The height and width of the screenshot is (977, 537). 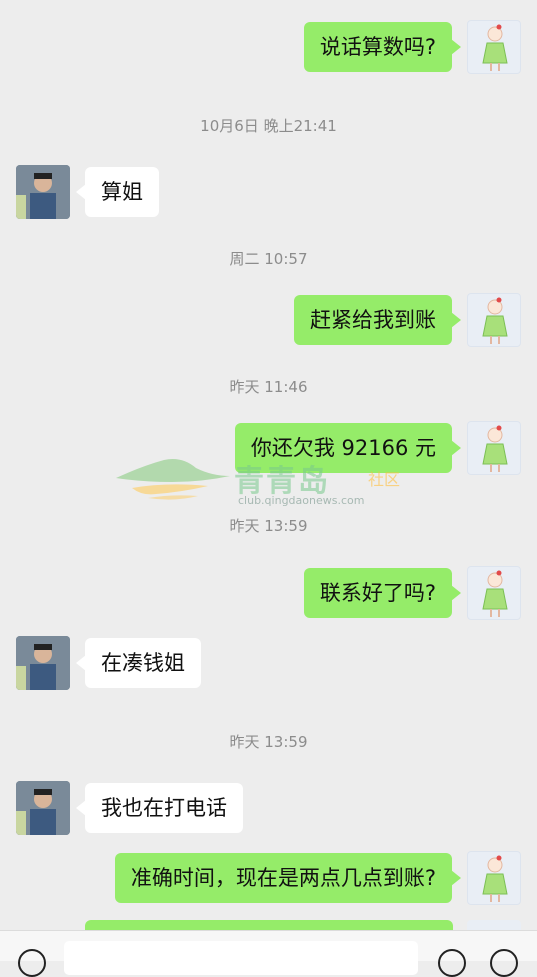 What do you see at coordinates (382, 593) in the screenshot?
I see `outgoing-message-bubble: 联系好了吗?` at bounding box center [382, 593].